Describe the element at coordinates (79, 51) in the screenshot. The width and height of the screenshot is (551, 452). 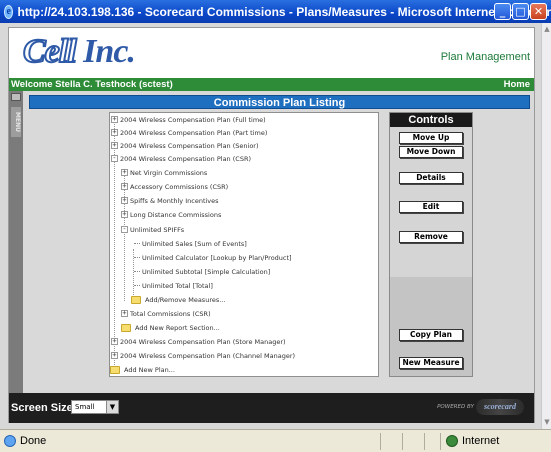
I see `cell-inc-logo: Cell Inc.` at that location.